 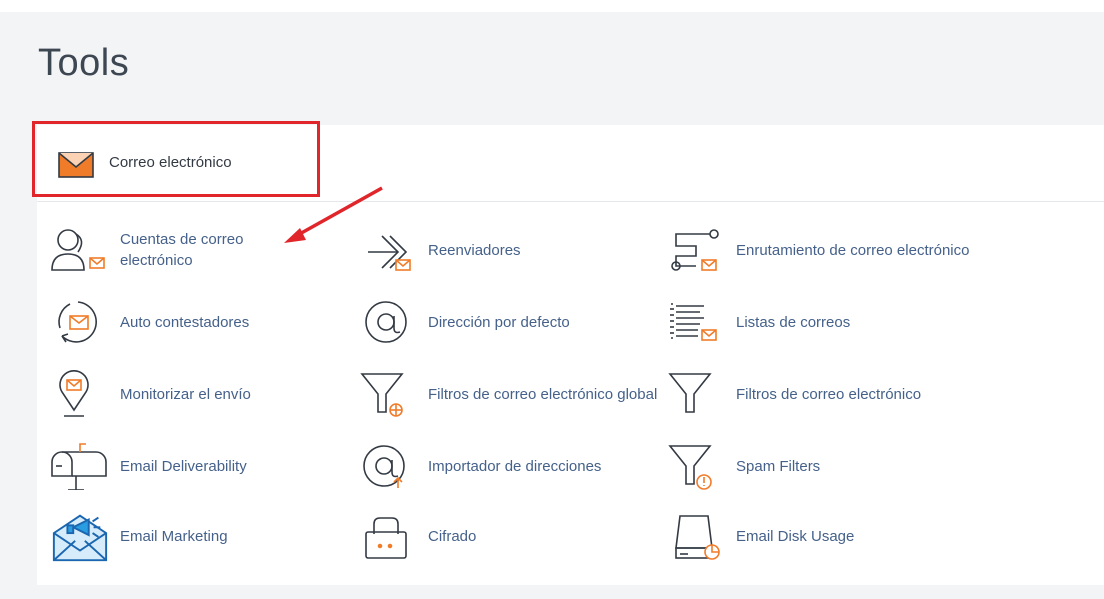 What do you see at coordinates (866, 466) in the screenshot?
I see `tool-label: Spam Filters` at bounding box center [866, 466].